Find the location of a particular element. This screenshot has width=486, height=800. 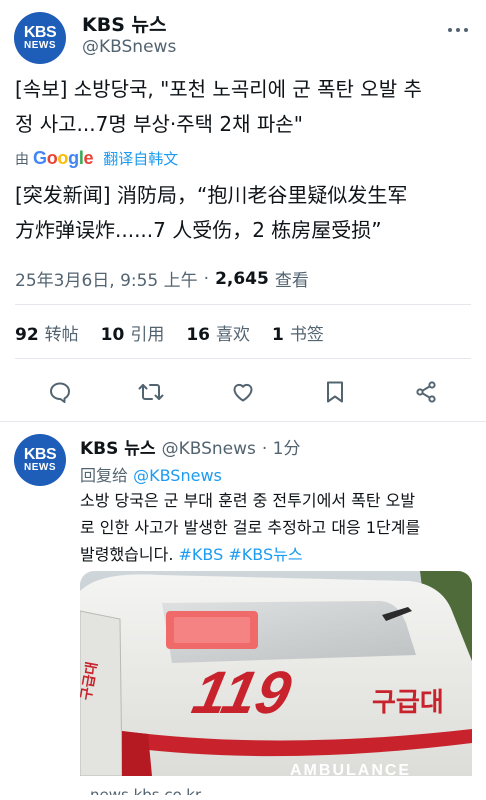

reposts-stat: 92 转帖 is located at coordinates (47, 332).